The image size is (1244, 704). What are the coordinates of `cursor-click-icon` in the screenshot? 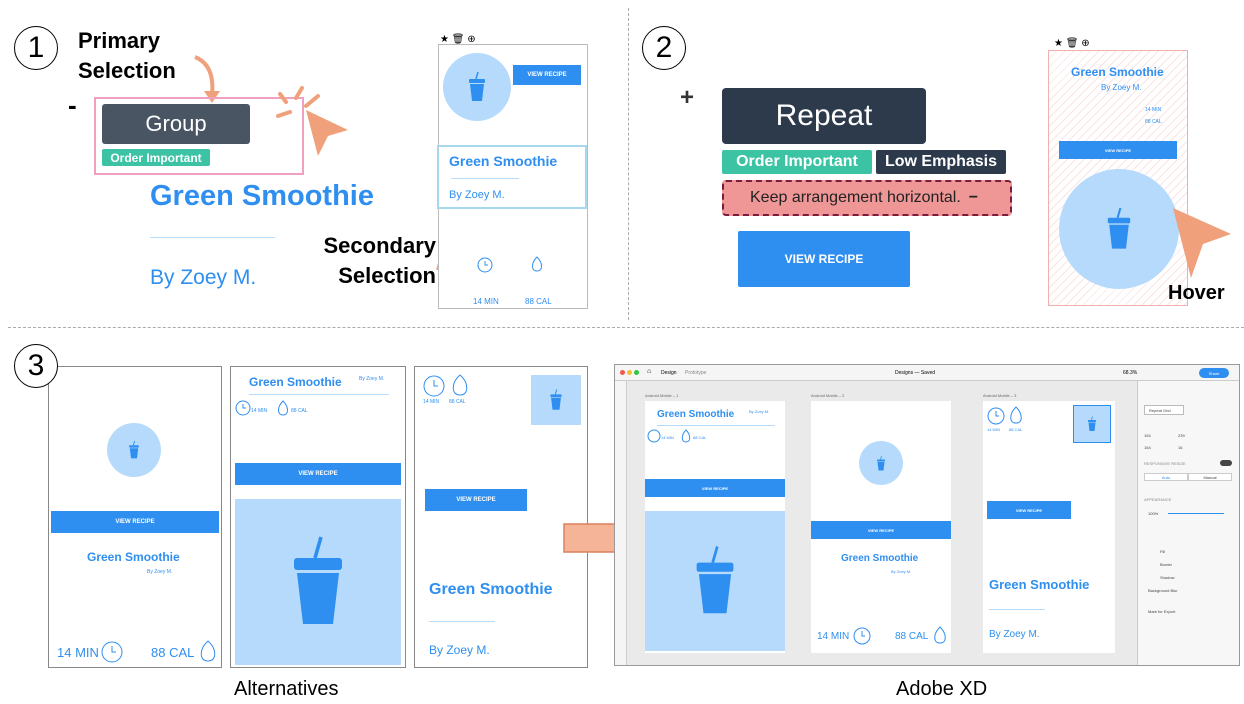 It's located at (312, 121).